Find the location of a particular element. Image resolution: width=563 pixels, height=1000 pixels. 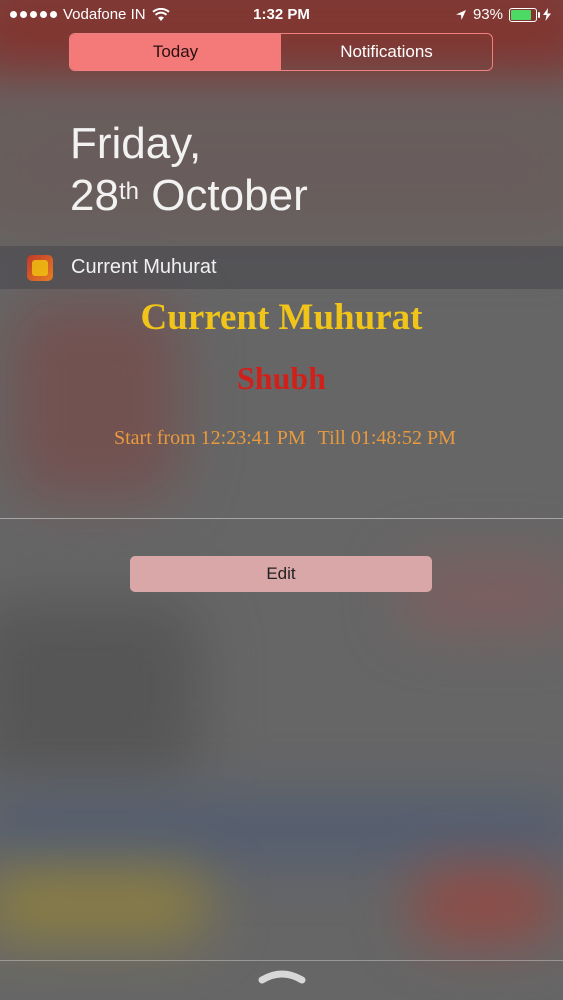

battery-fill is located at coordinates (521, 14).